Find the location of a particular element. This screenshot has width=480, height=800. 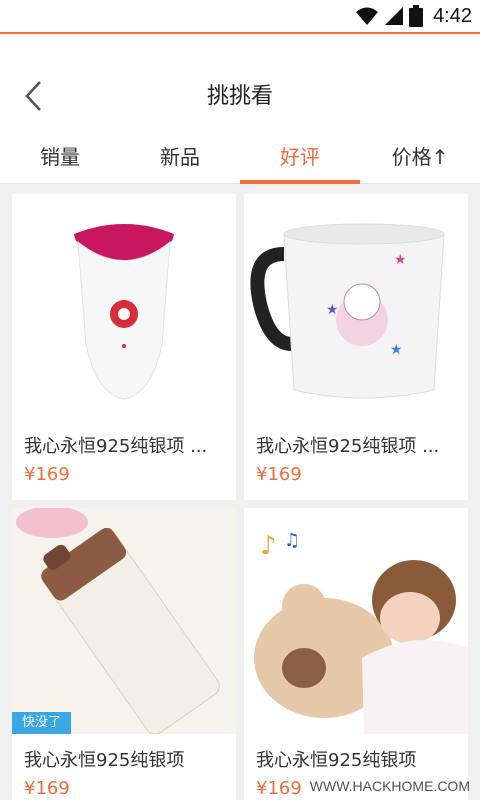

status-icons: 4:42 is located at coordinates (413, 16).